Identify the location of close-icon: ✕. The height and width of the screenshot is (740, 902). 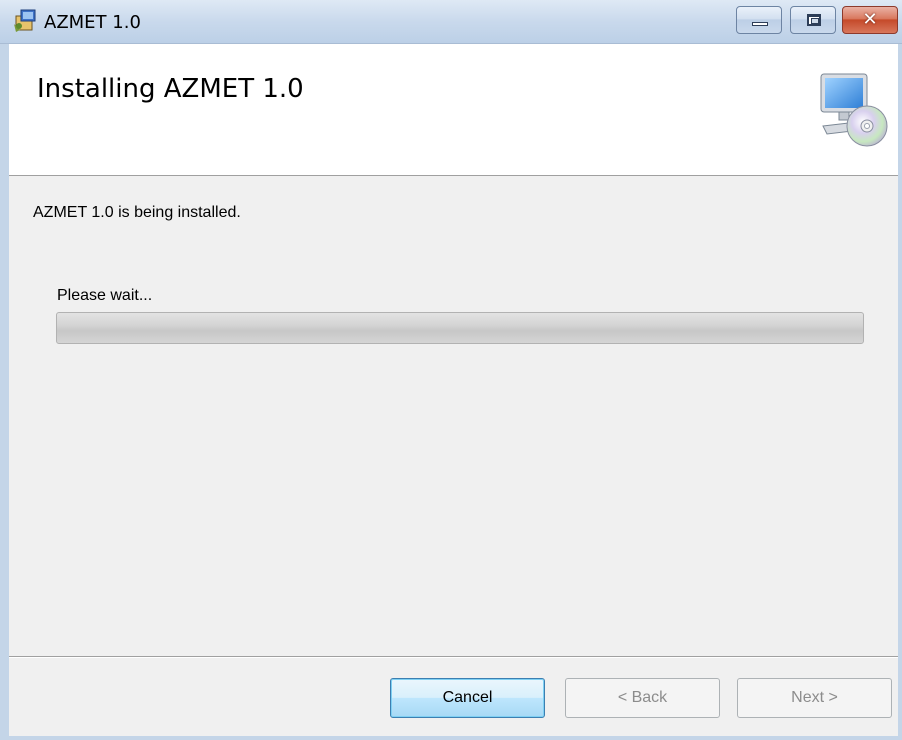
(870, 19).